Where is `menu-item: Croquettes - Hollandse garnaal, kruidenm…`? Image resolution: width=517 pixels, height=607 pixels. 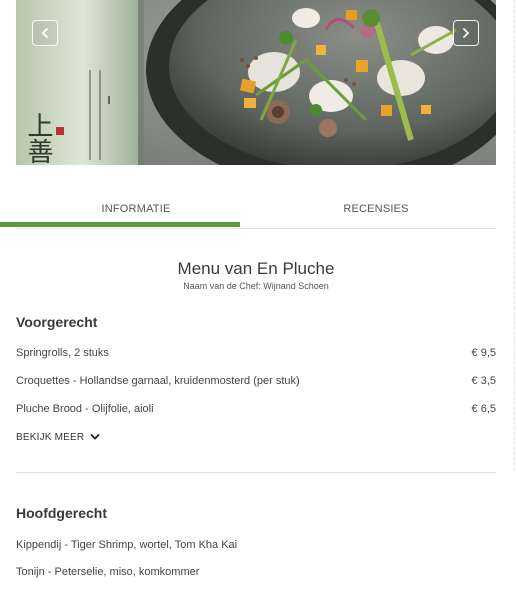
menu-item: Croquettes - Hollandse garnaal, kruidenm… is located at coordinates (256, 383).